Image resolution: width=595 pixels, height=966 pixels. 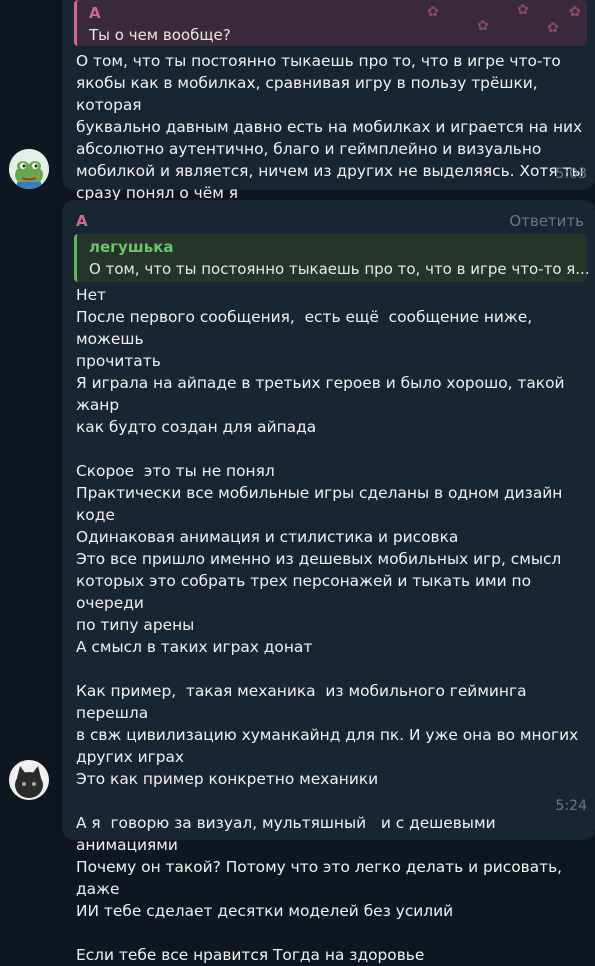 I want to click on pepe-frog-avatar-icon, so click(x=29, y=169).